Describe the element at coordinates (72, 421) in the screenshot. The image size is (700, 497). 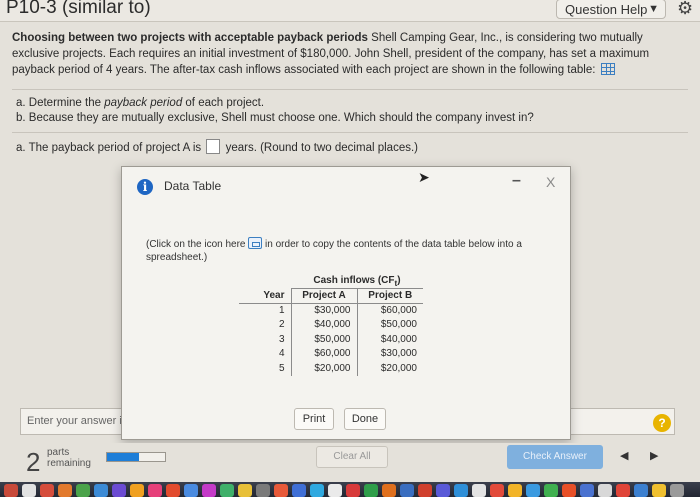
I see `enter-answer-field: Enter your answer i` at that location.